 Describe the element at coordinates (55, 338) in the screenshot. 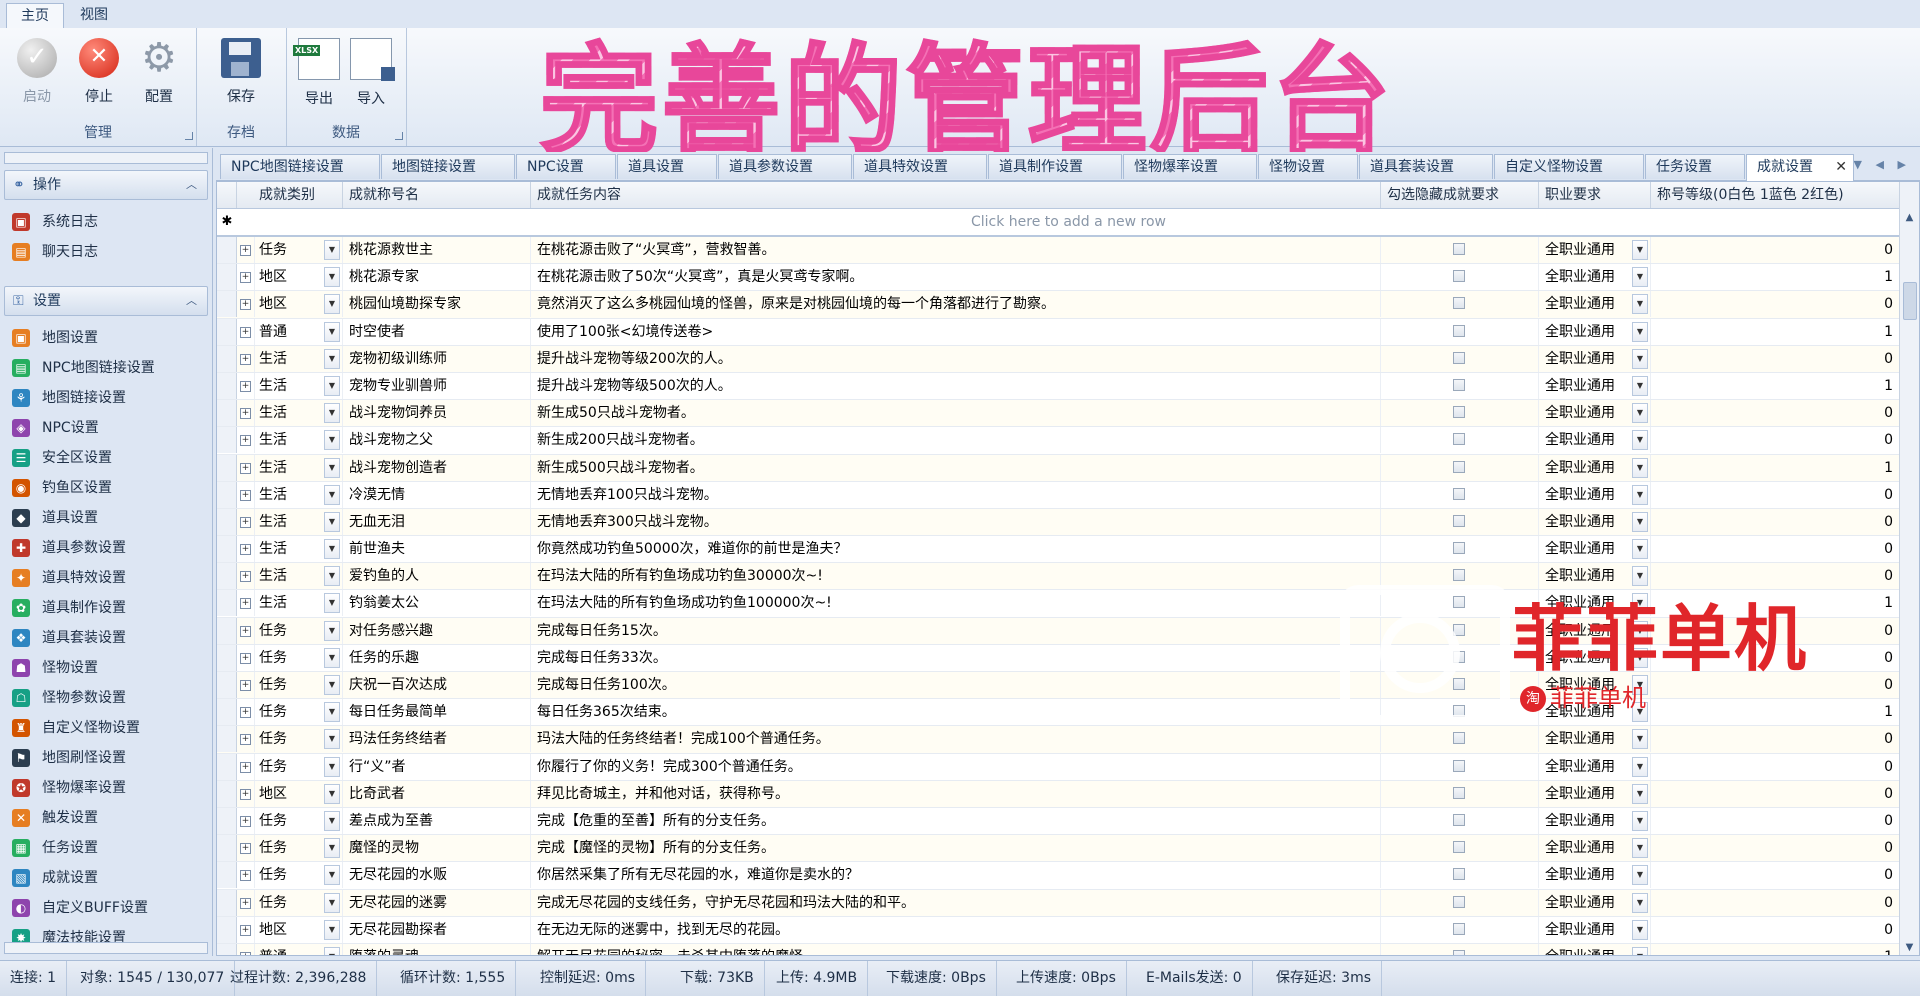

I see `nav-item: ▣ 地图设置` at that location.